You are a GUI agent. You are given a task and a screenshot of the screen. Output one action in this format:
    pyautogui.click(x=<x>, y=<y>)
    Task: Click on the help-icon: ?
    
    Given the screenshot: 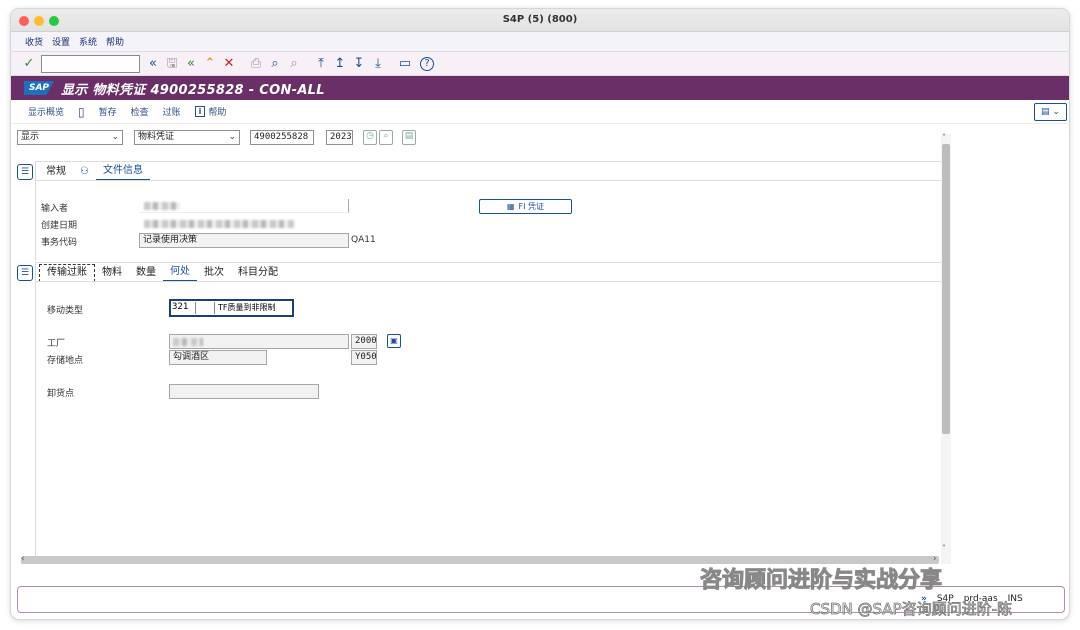 What is the action you would take?
    pyautogui.click(x=427, y=63)
    